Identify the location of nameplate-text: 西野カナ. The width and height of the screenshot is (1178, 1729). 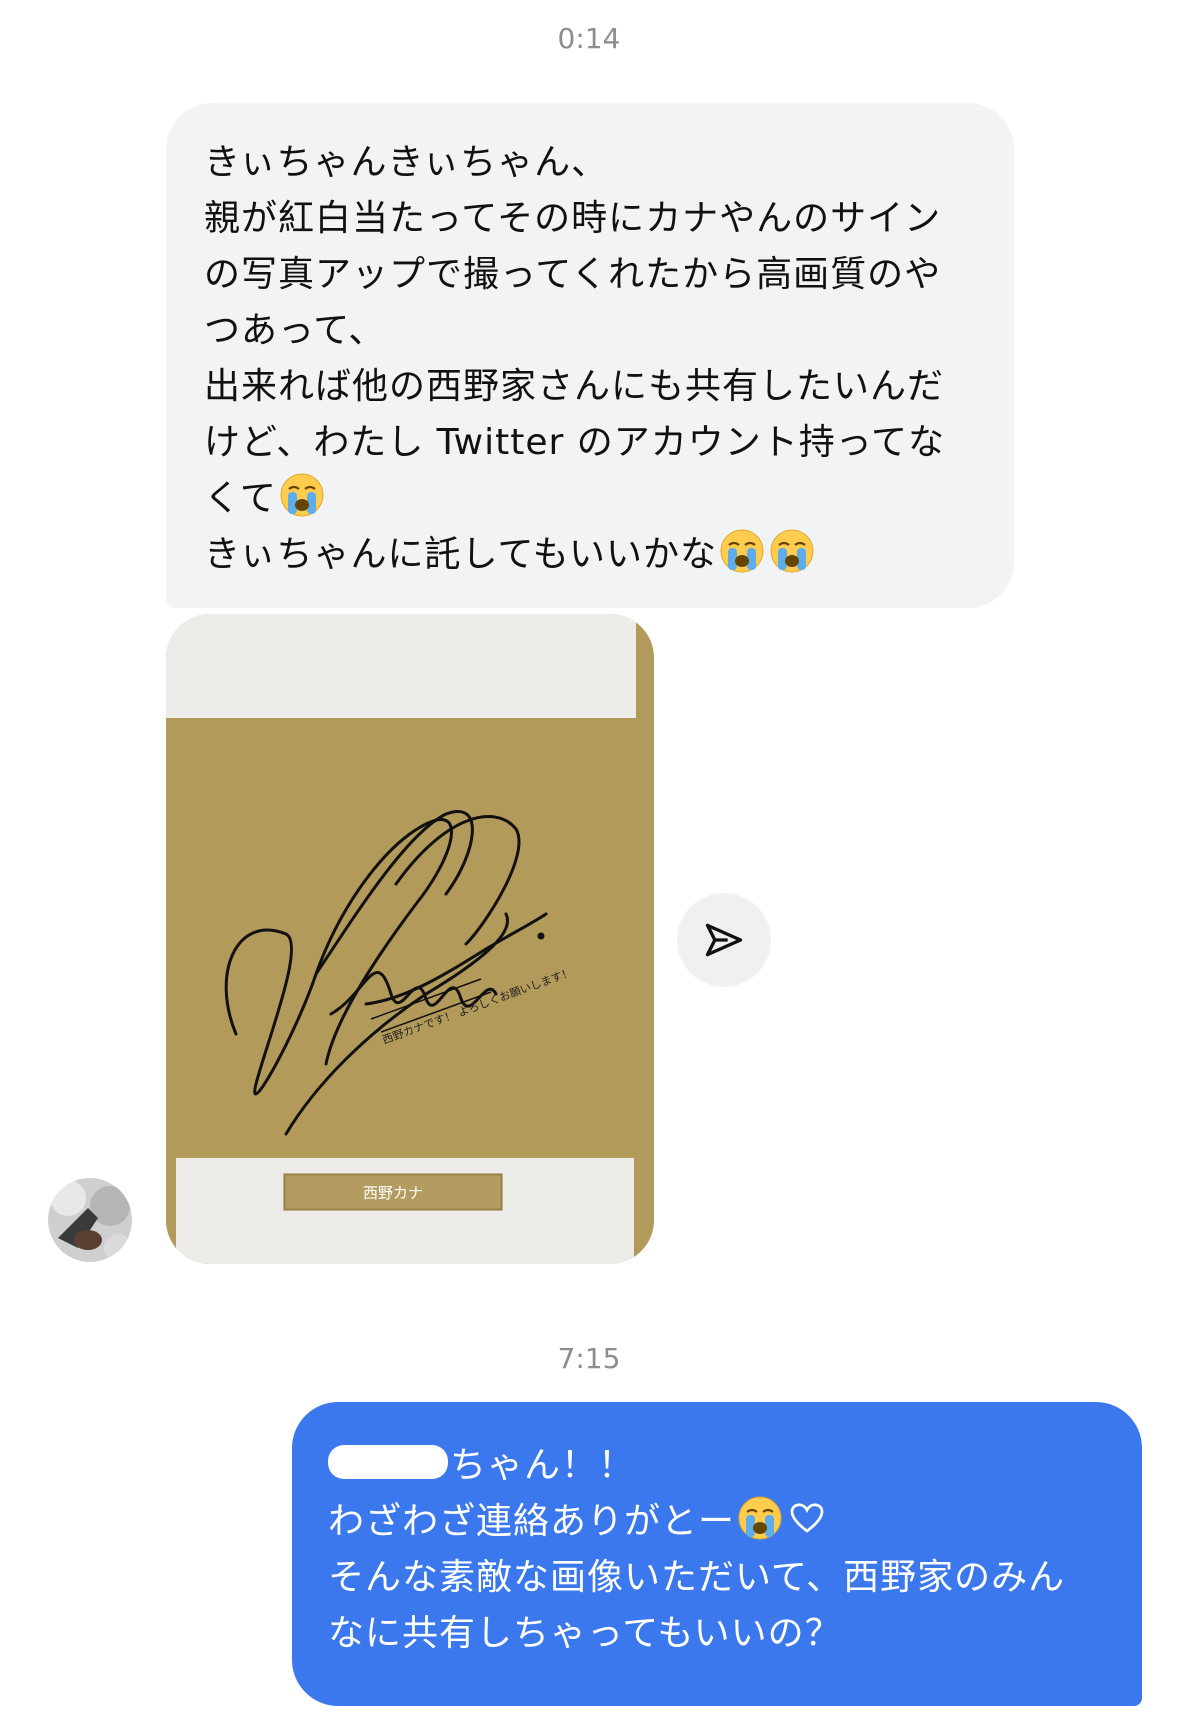
(393, 1193).